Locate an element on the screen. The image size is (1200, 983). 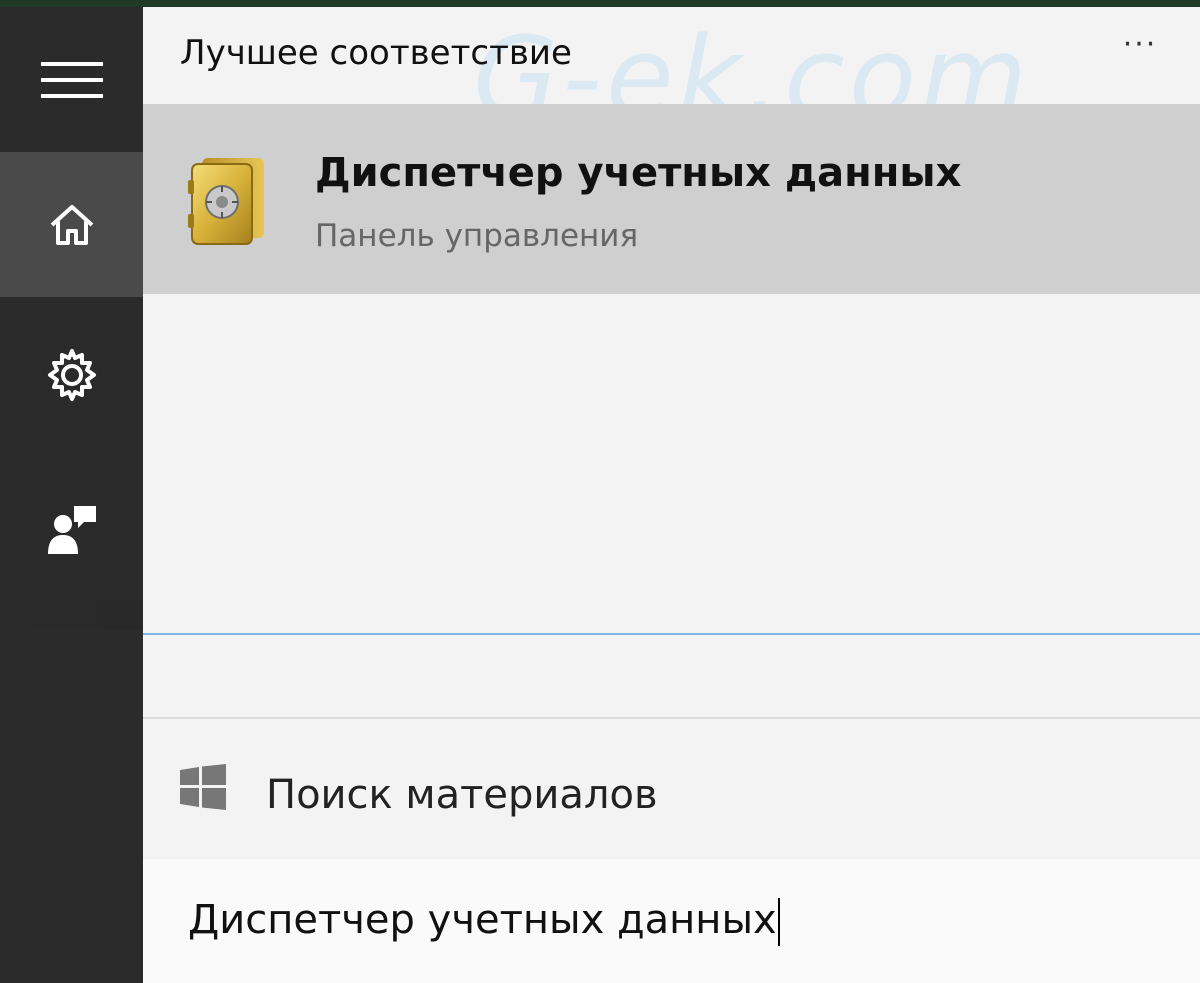
home-icon is located at coordinates (71, 224).